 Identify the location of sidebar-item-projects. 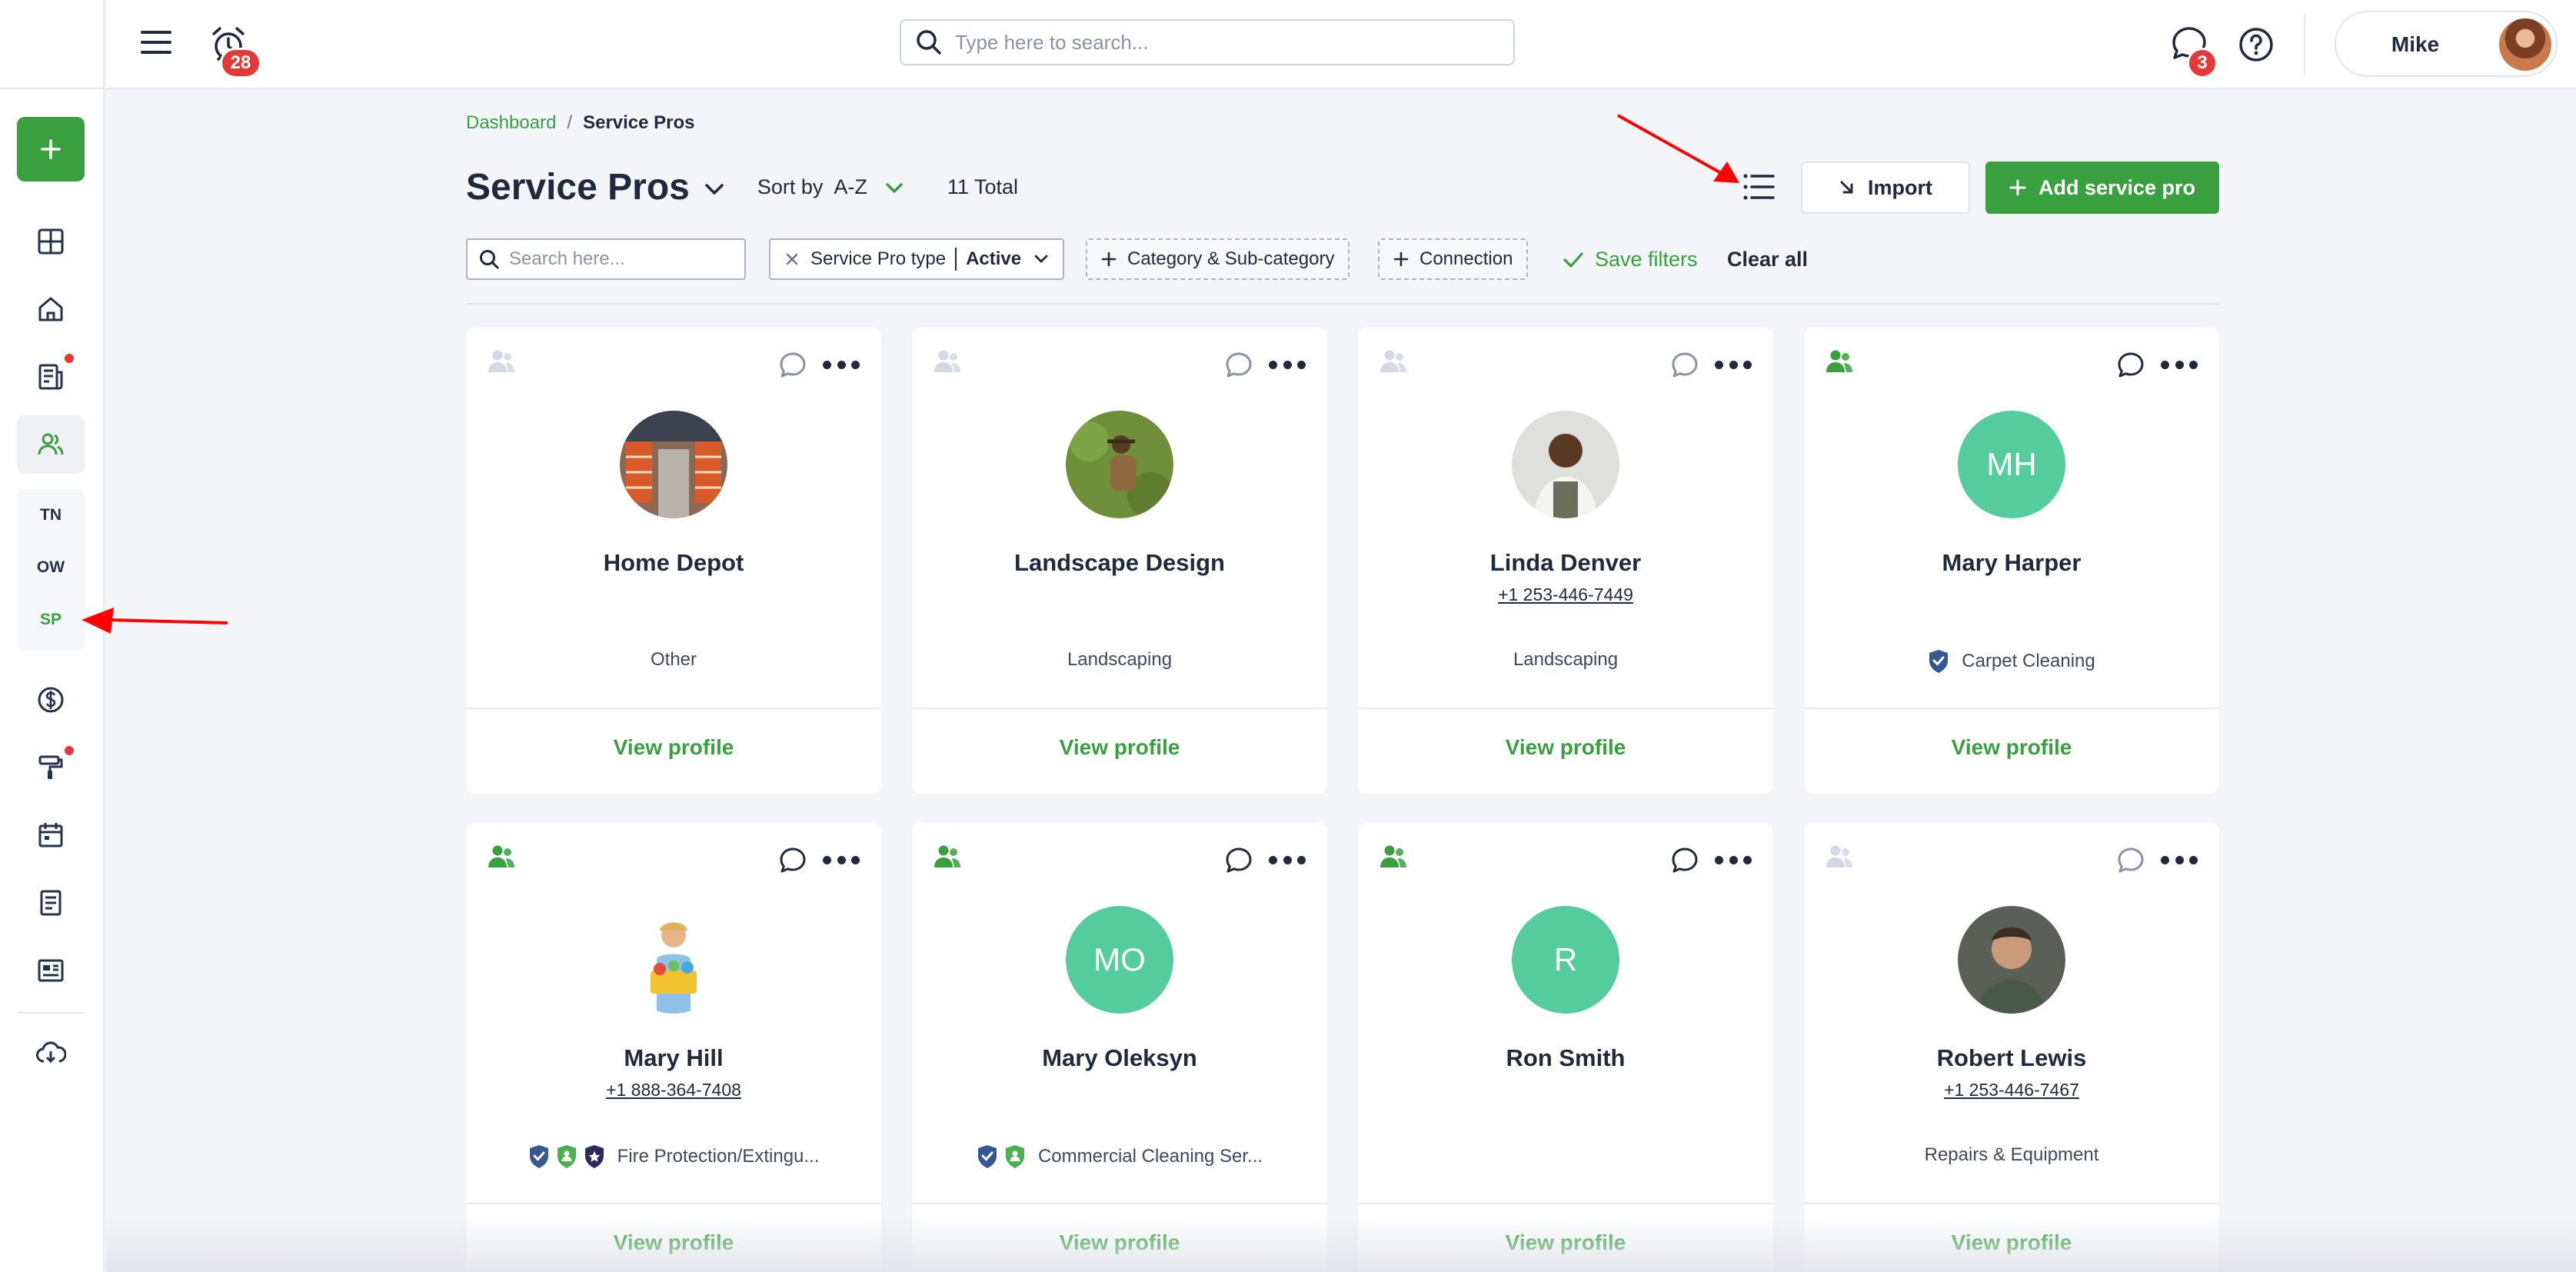
(51, 767).